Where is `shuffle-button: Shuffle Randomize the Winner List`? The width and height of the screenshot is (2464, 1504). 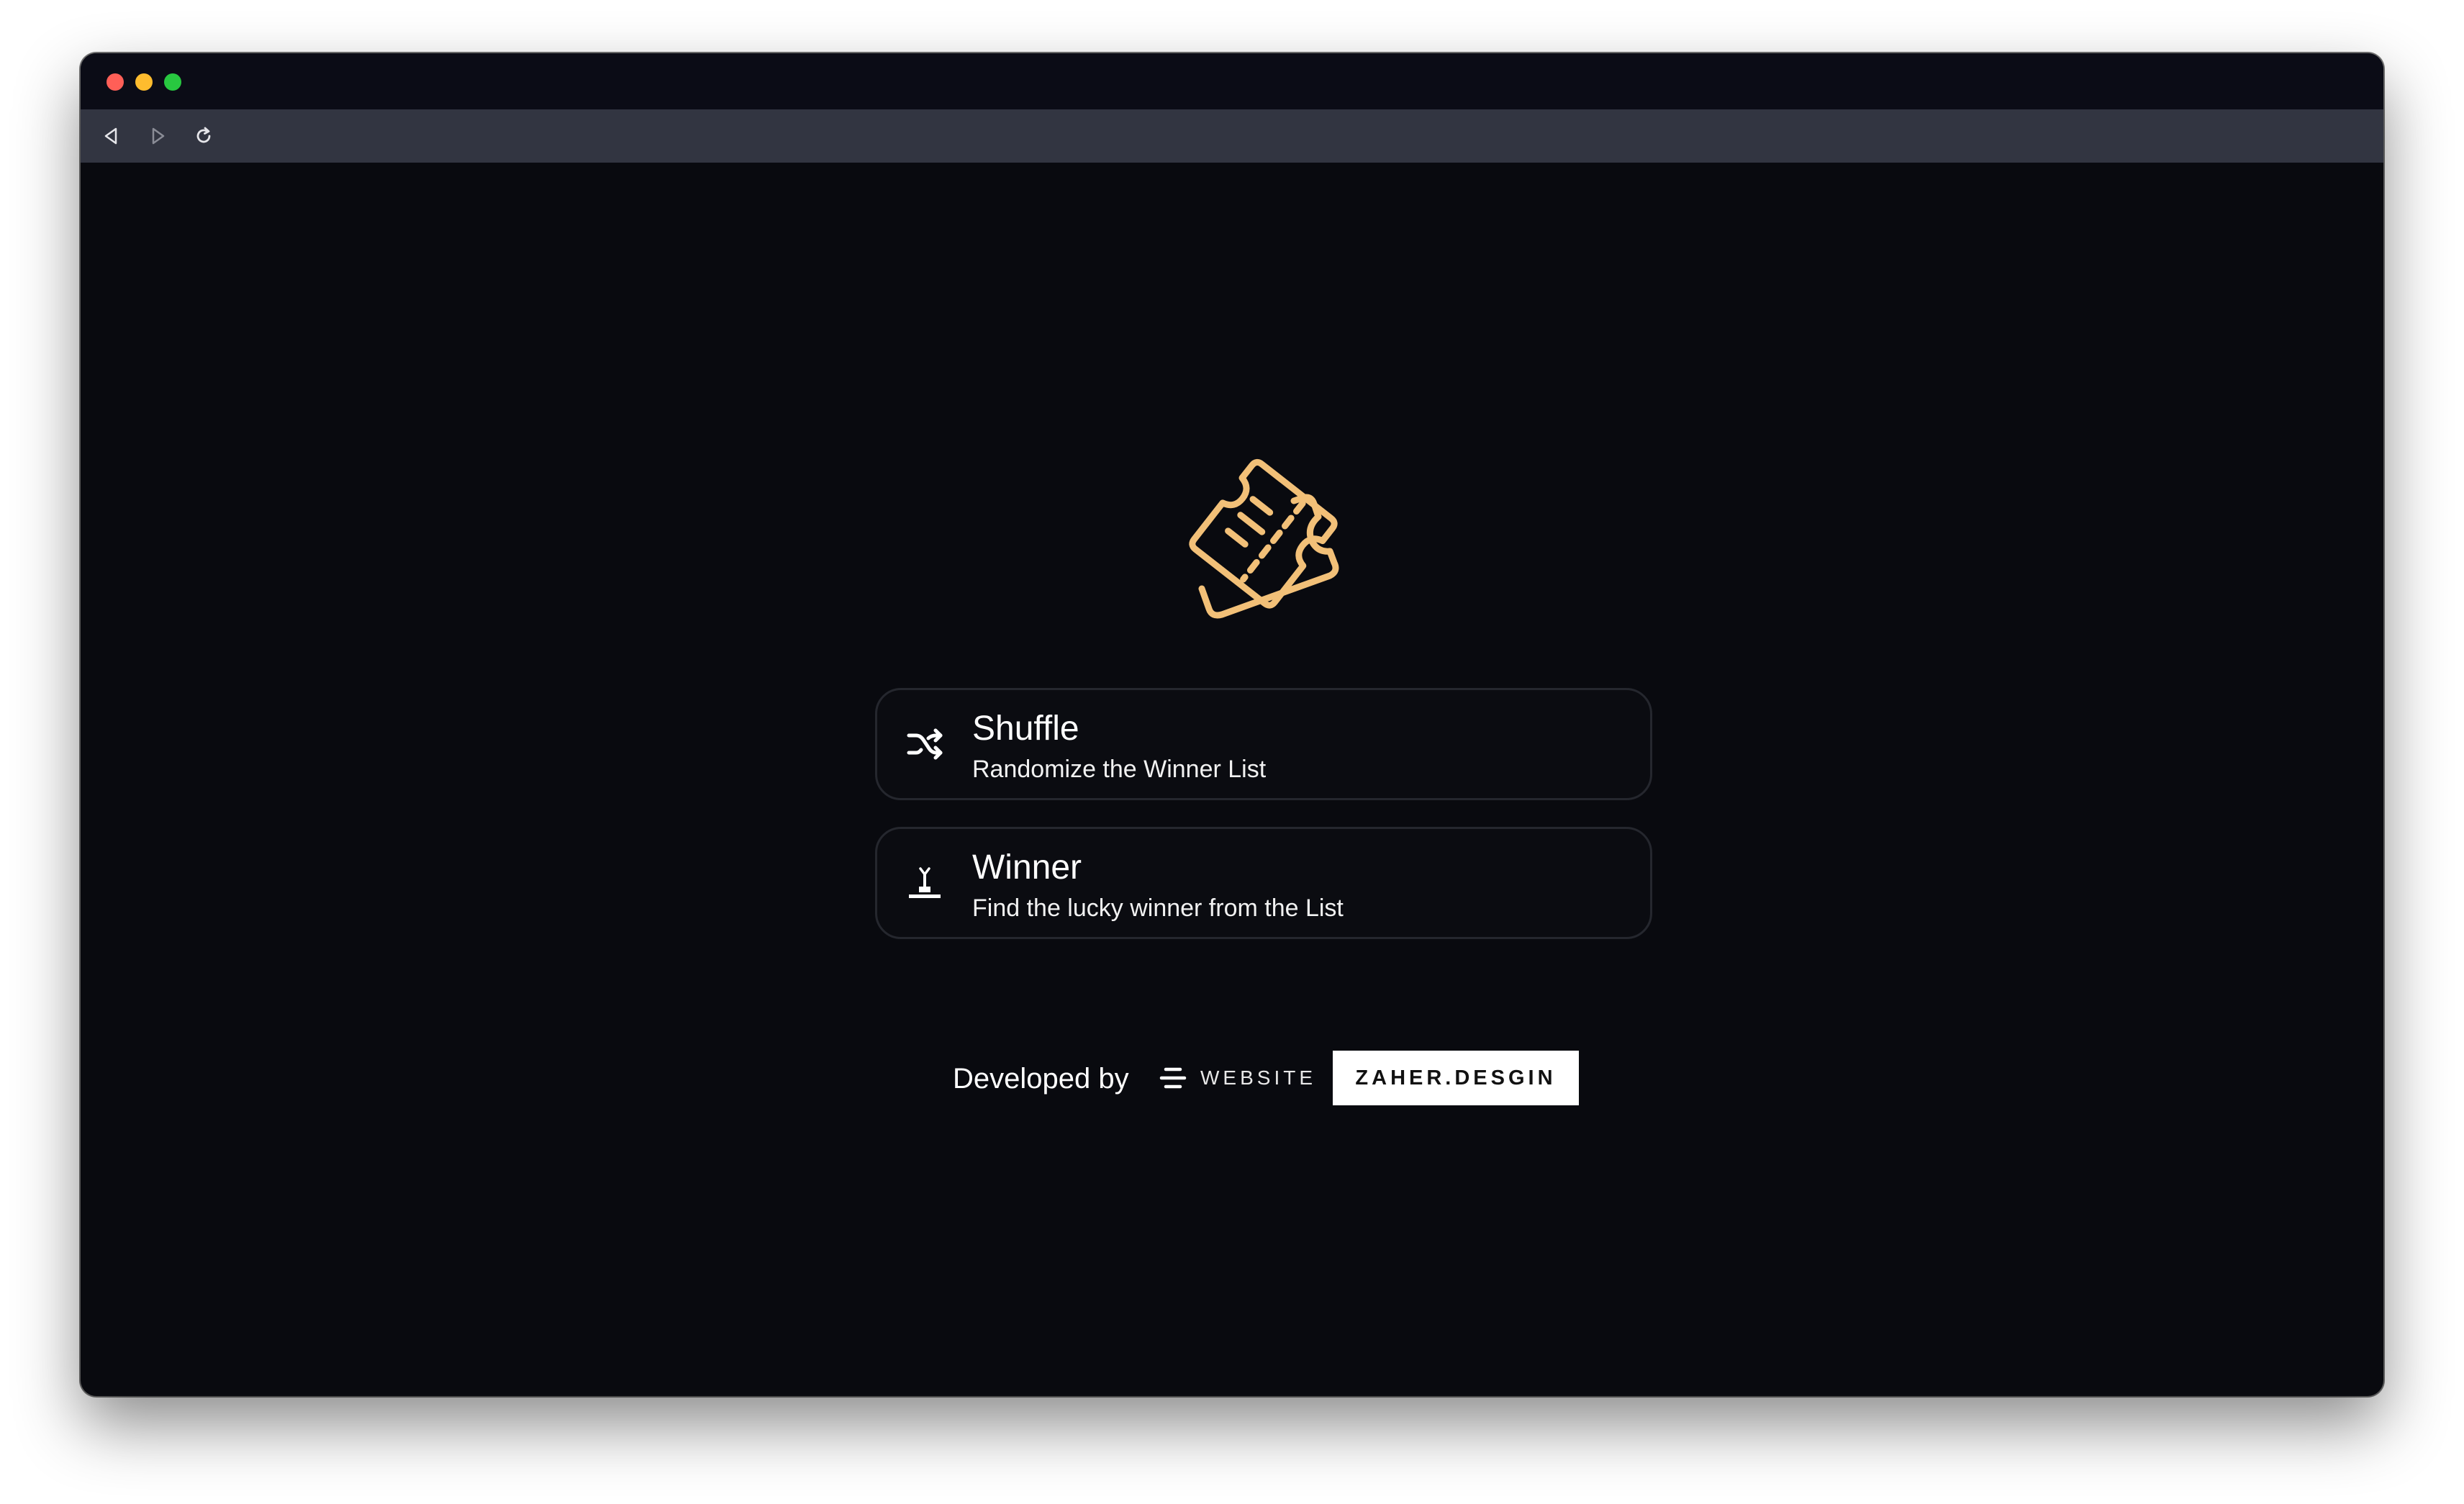
shuffle-button: Shuffle Randomize the Winner List is located at coordinates (1263, 744).